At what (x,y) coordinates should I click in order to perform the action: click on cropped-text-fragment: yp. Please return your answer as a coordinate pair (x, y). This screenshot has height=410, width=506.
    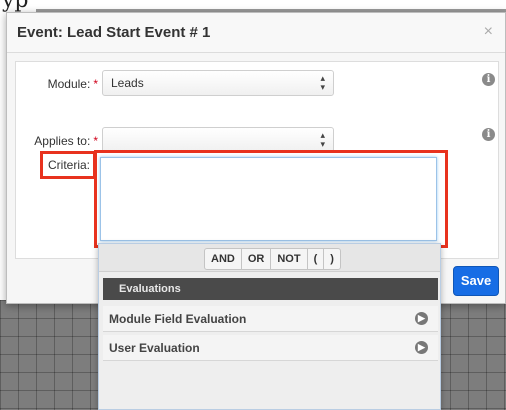
    Looking at the image, I should click on (15, 6).